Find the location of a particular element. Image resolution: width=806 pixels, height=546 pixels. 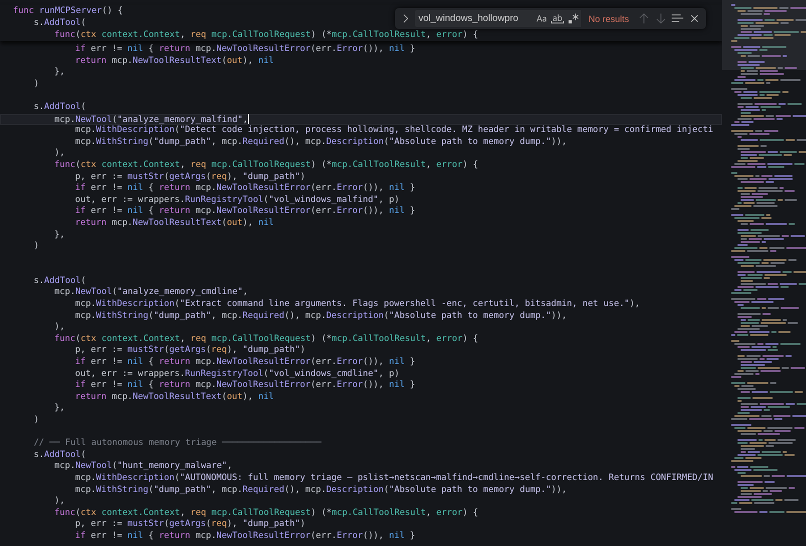

regex-icon is located at coordinates (573, 18).